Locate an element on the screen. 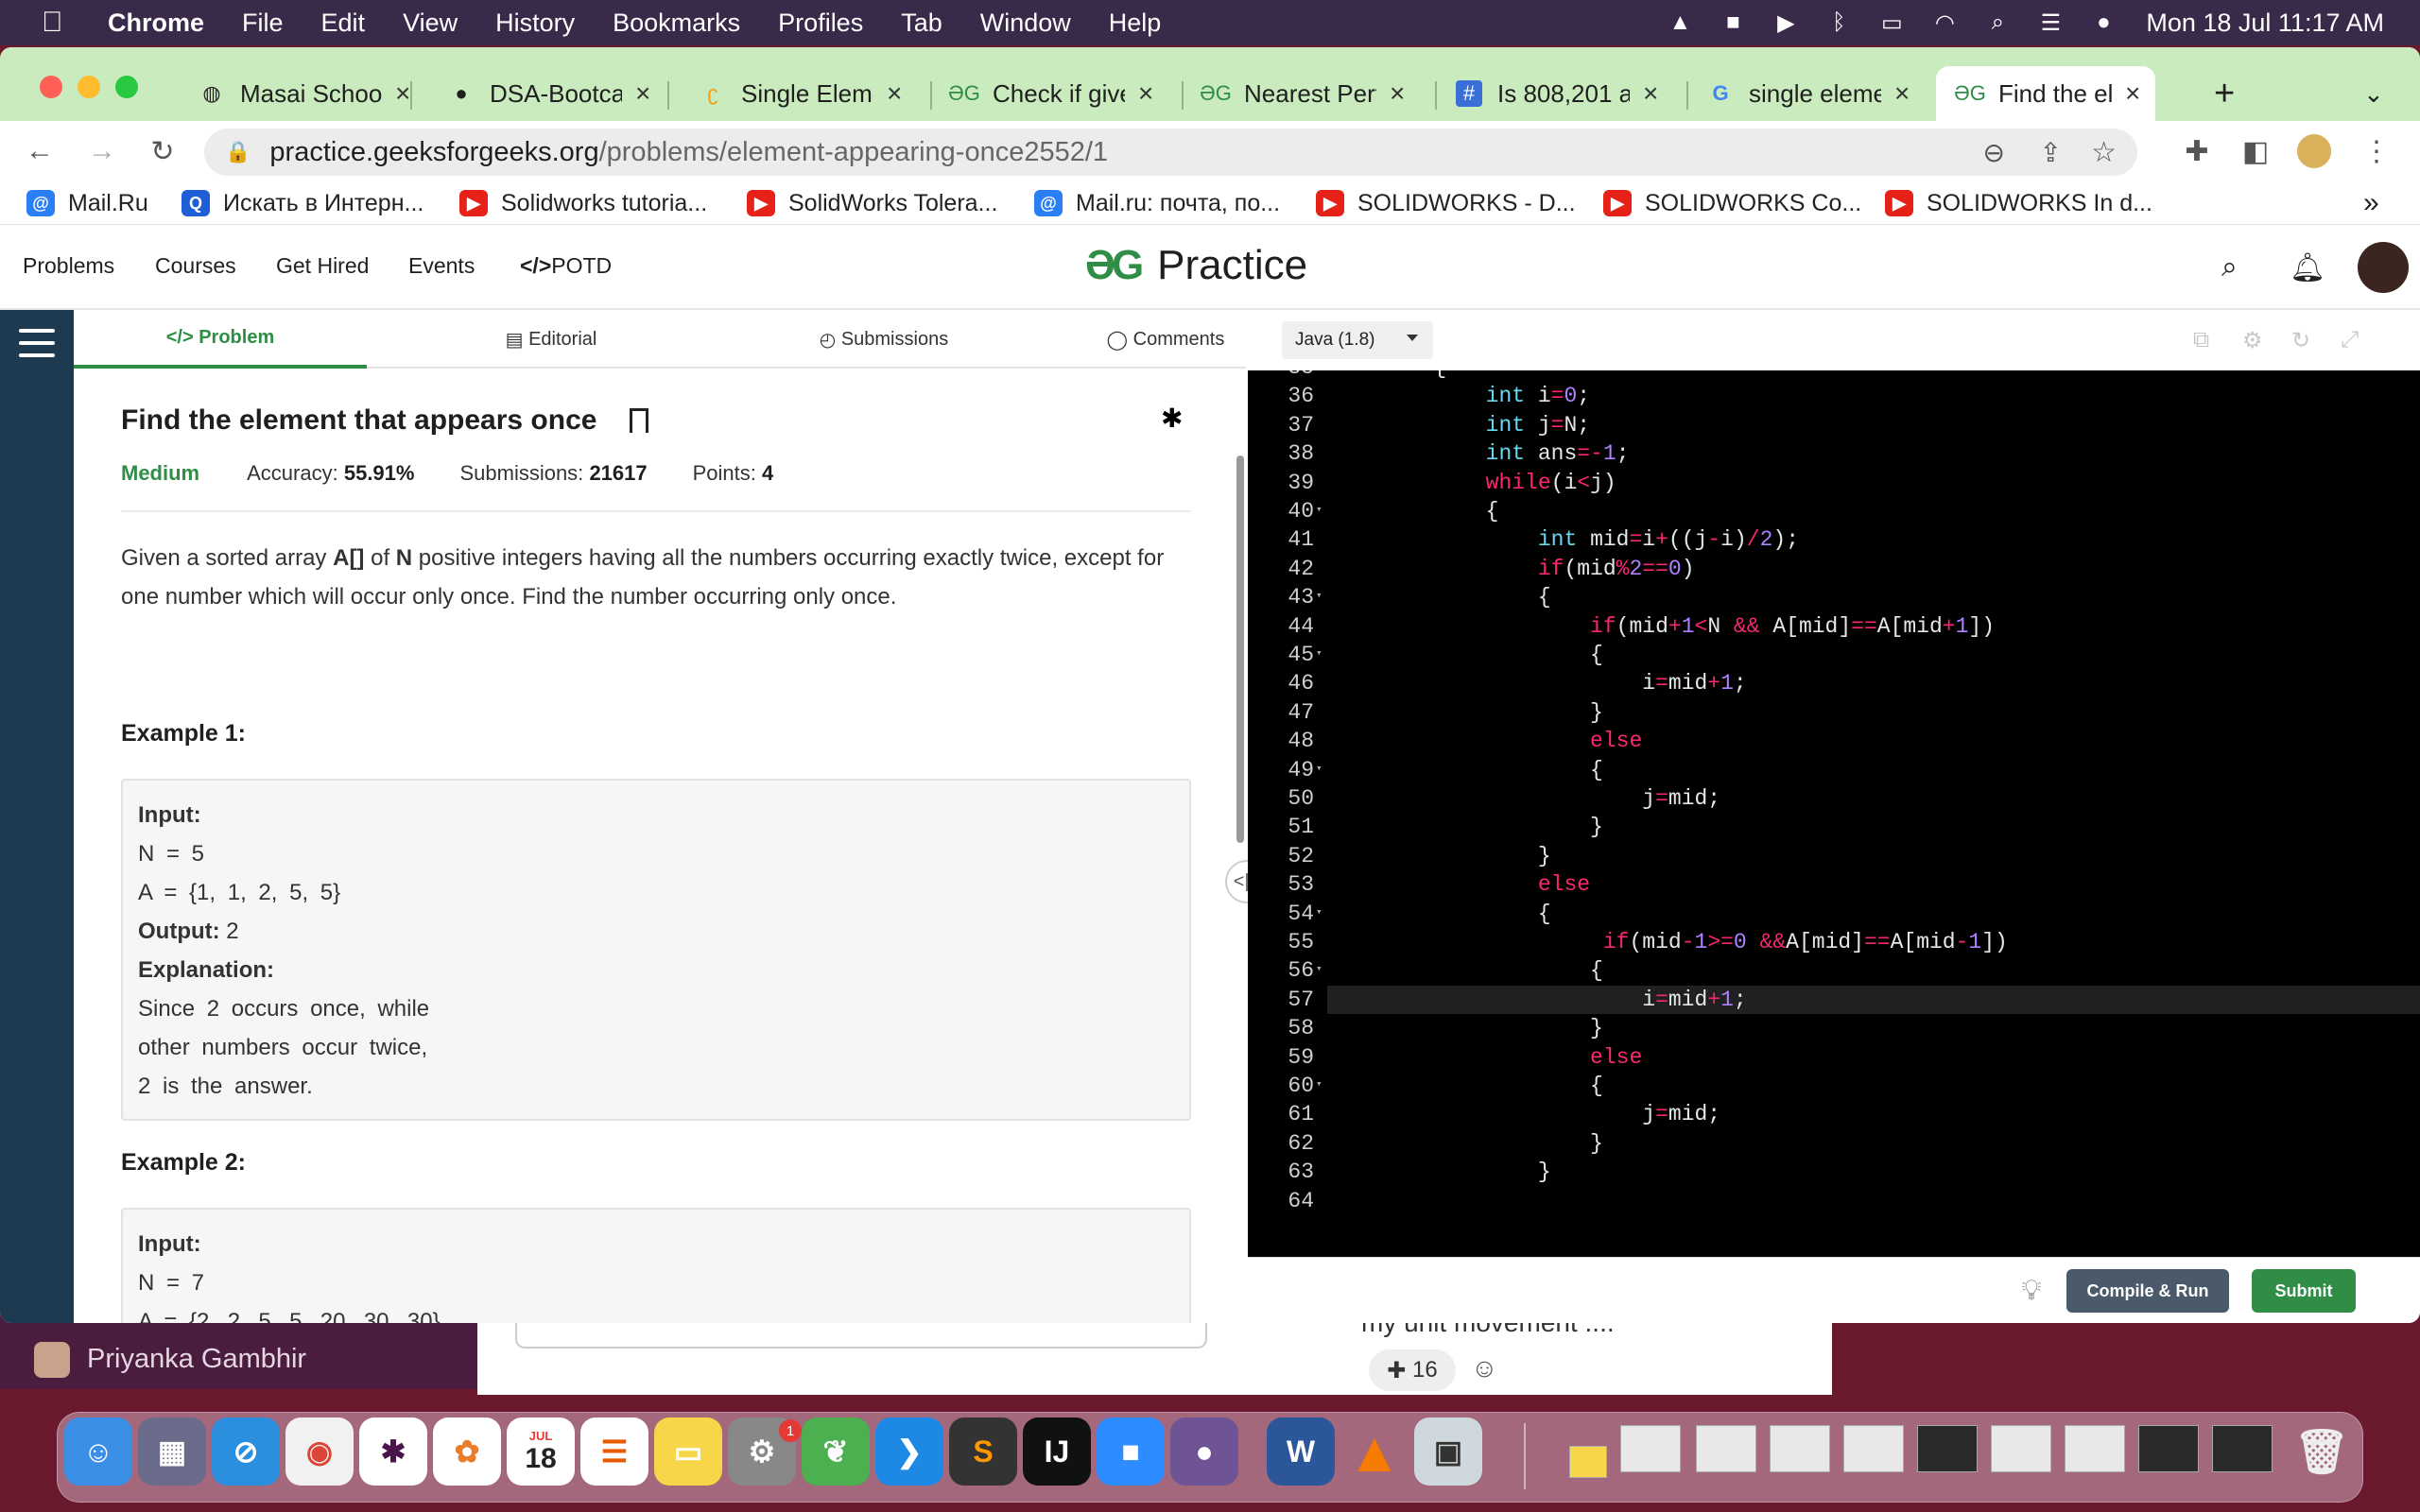 Image resolution: width=2420 pixels, height=1512 pixels. tab-check-if-given: ƏG Check if given × is located at coordinates (1050, 93).